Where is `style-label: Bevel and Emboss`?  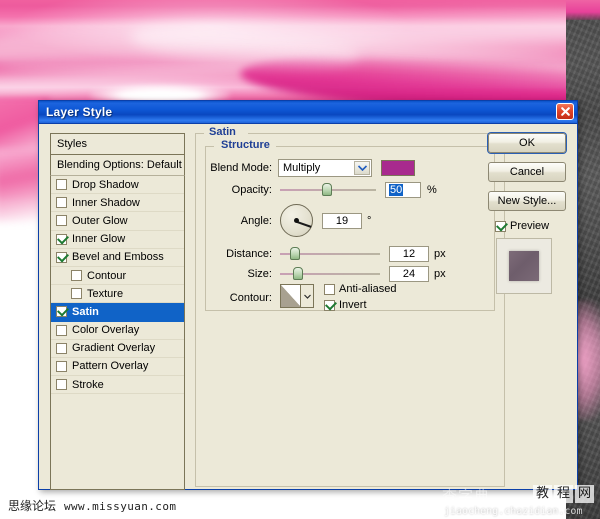 style-label: Bevel and Emboss is located at coordinates (118, 257).